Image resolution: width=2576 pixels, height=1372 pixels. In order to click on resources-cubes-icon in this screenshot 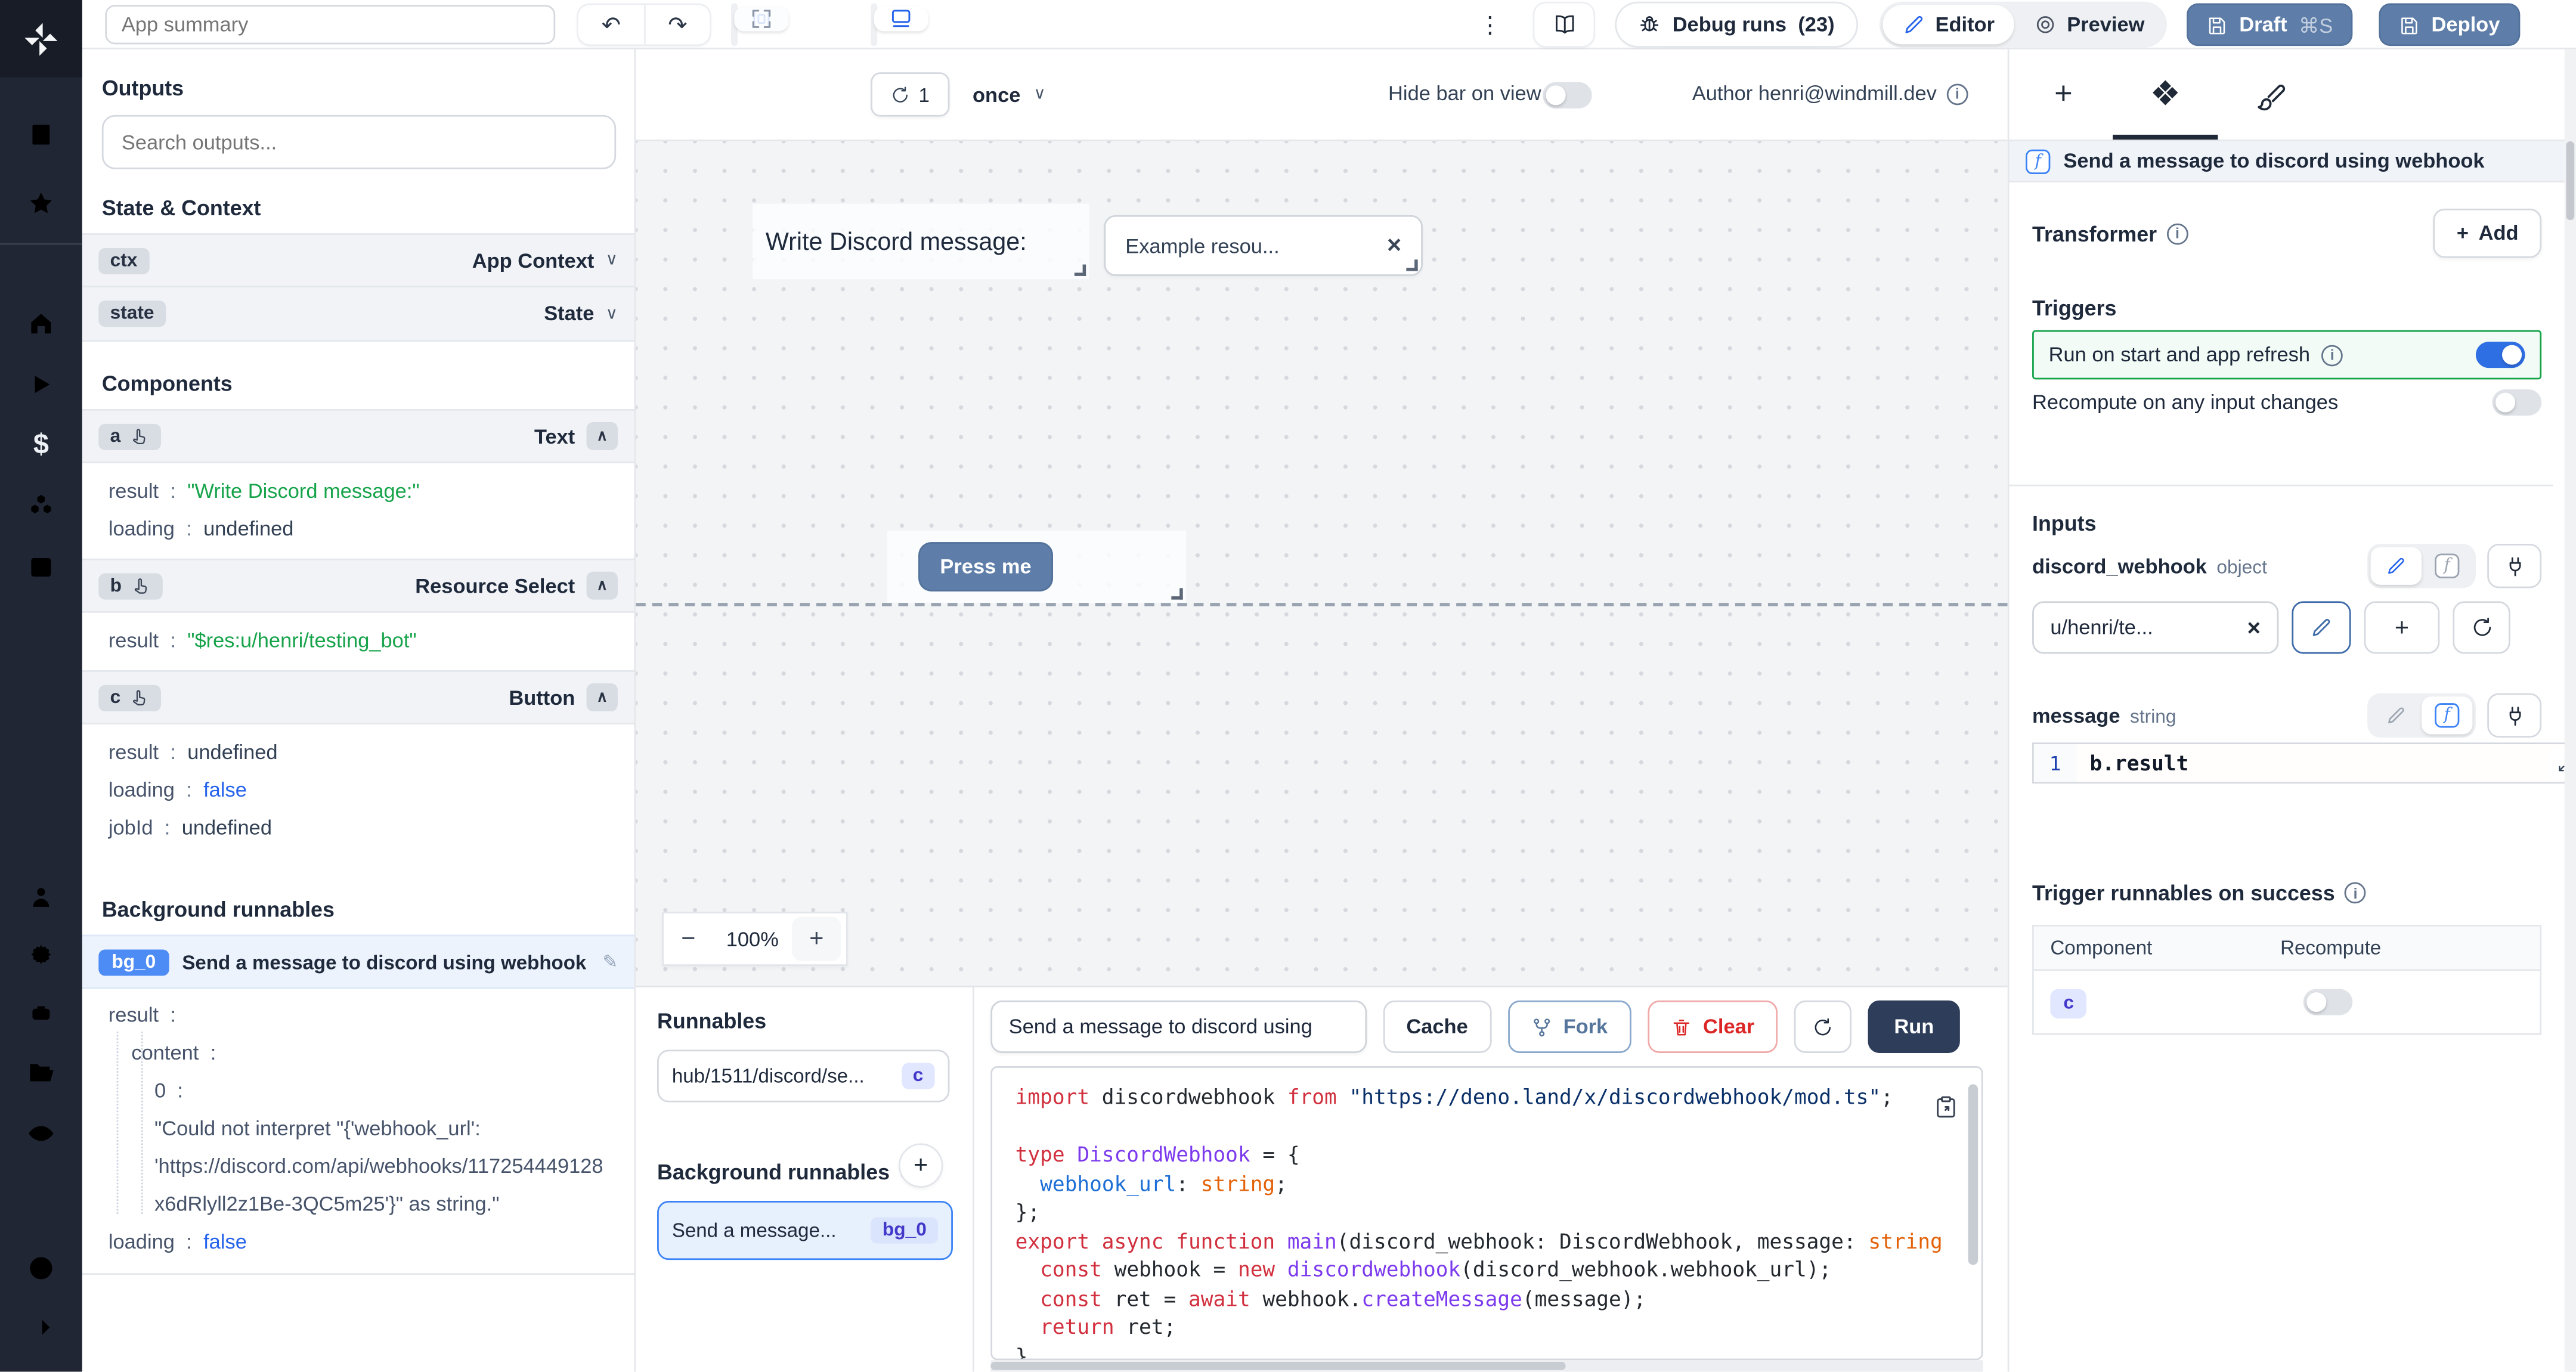, I will do `click(41, 506)`.